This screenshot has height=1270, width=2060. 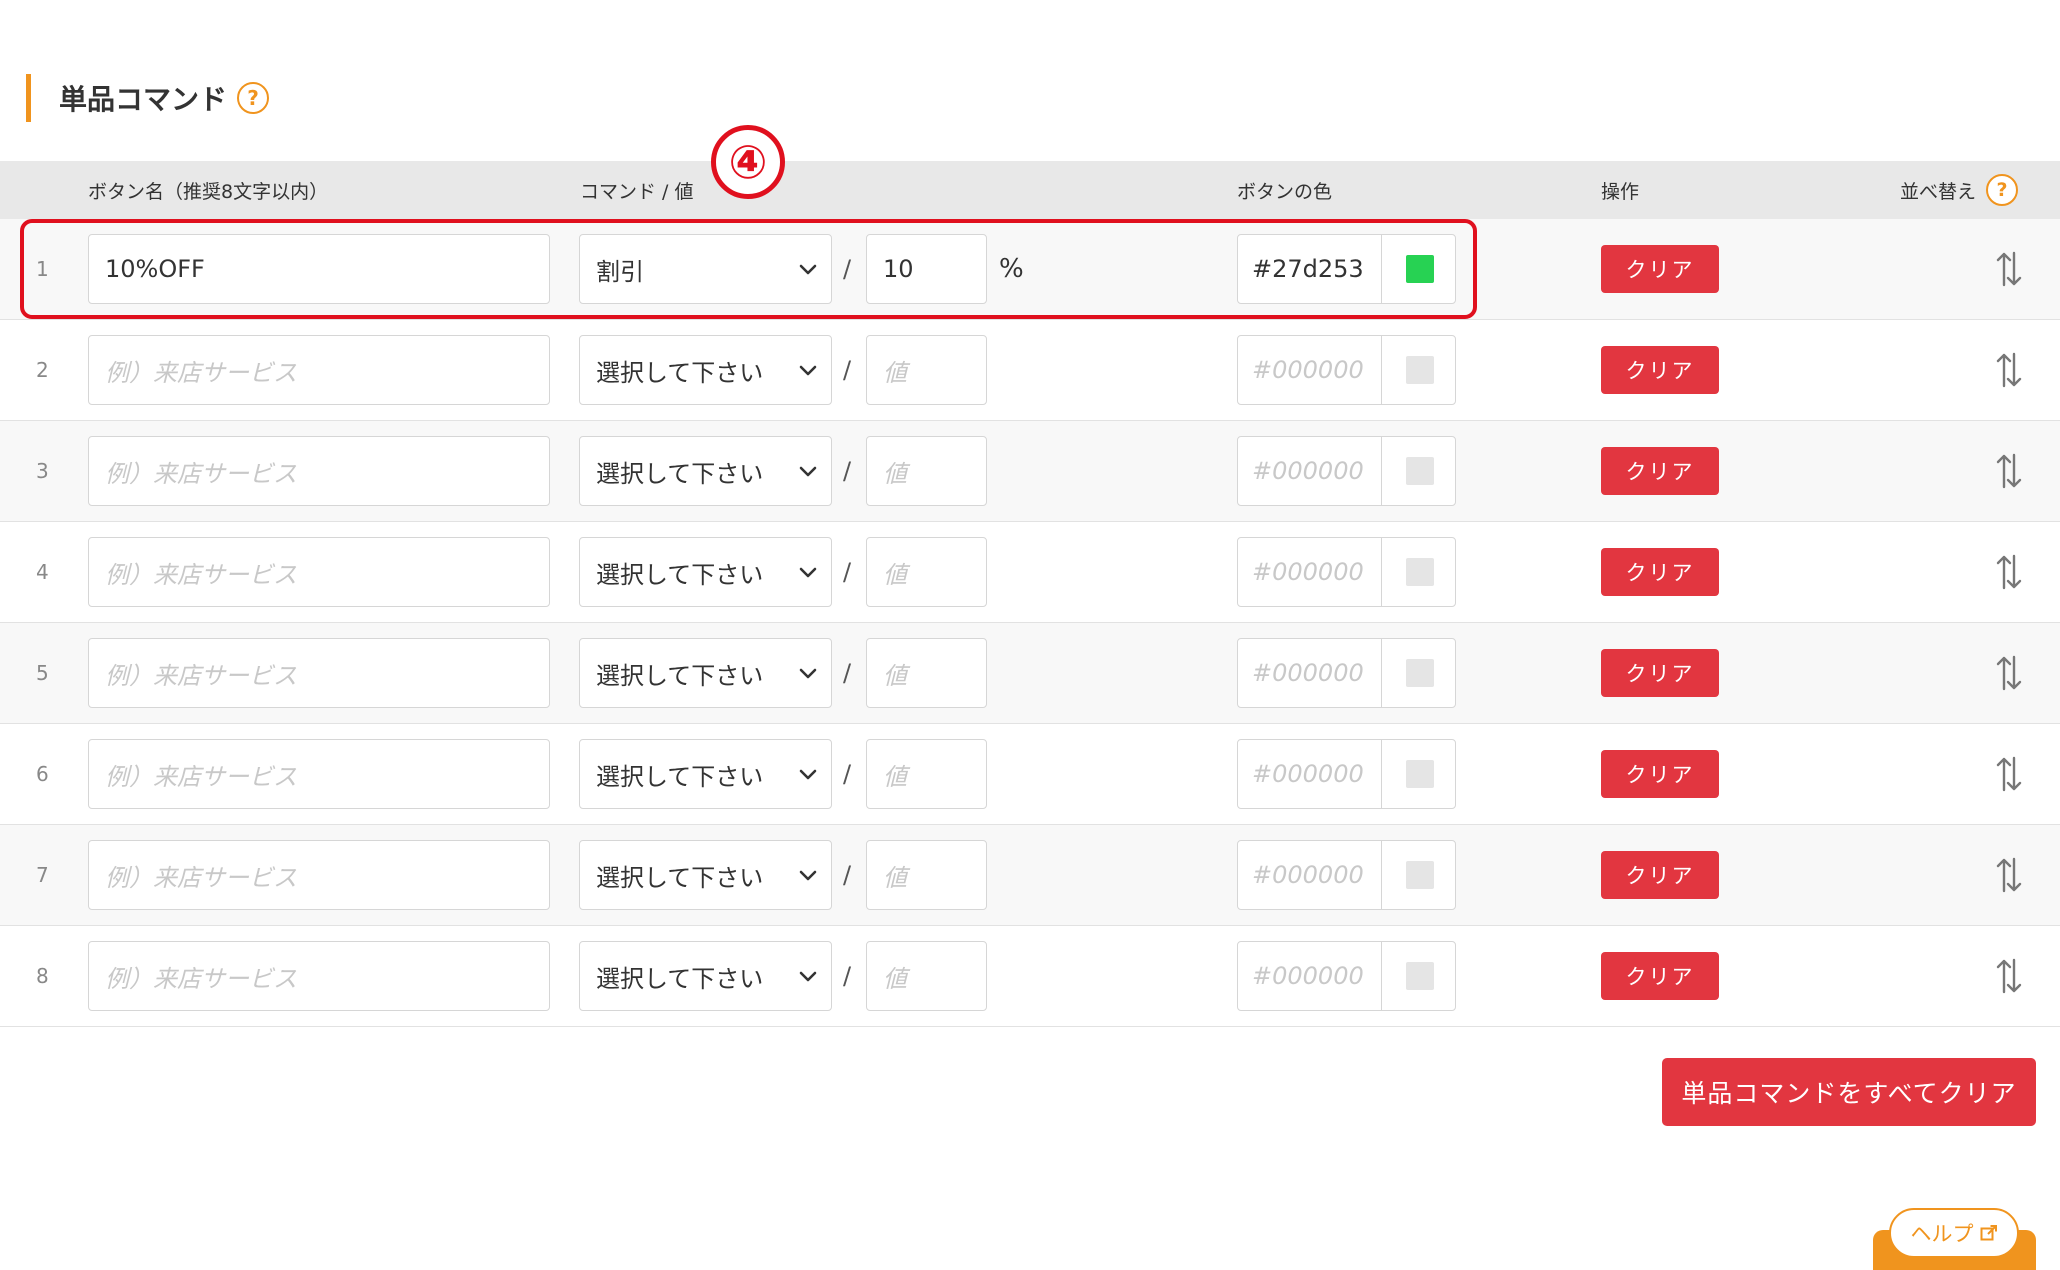 What do you see at coordinates (42, 572) in the screenshot?
I see `row-number: 4` at bounding box center [42, 572].